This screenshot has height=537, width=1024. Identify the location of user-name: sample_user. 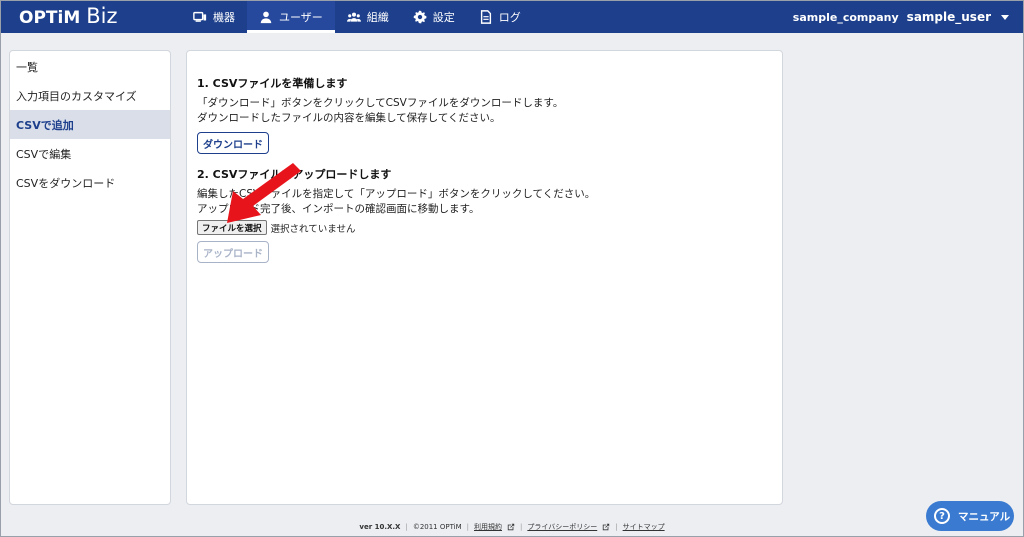
(948, 17).